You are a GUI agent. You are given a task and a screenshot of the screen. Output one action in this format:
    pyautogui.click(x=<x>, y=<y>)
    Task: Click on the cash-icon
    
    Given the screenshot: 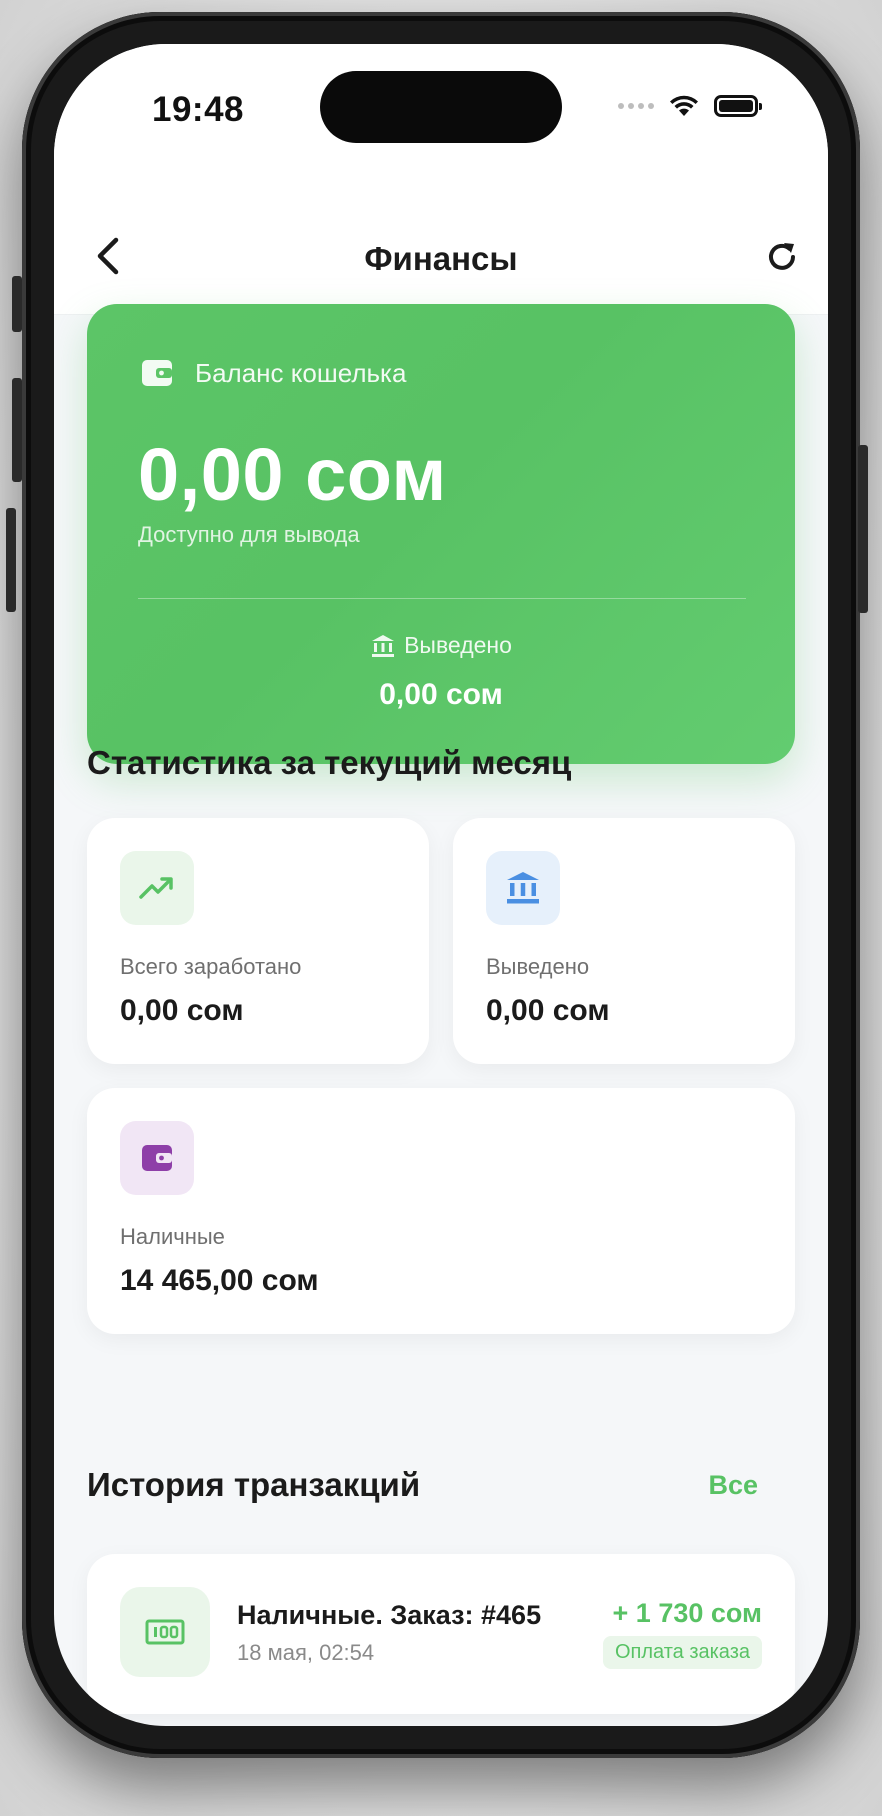 What is the action you would take?
    pyautogui.click(x=165, y=1632)
    